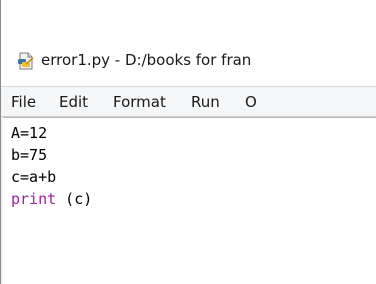  Describe the element at coordinates (205, 102) in the screenshot. I see `menu-run: Run` at that location.